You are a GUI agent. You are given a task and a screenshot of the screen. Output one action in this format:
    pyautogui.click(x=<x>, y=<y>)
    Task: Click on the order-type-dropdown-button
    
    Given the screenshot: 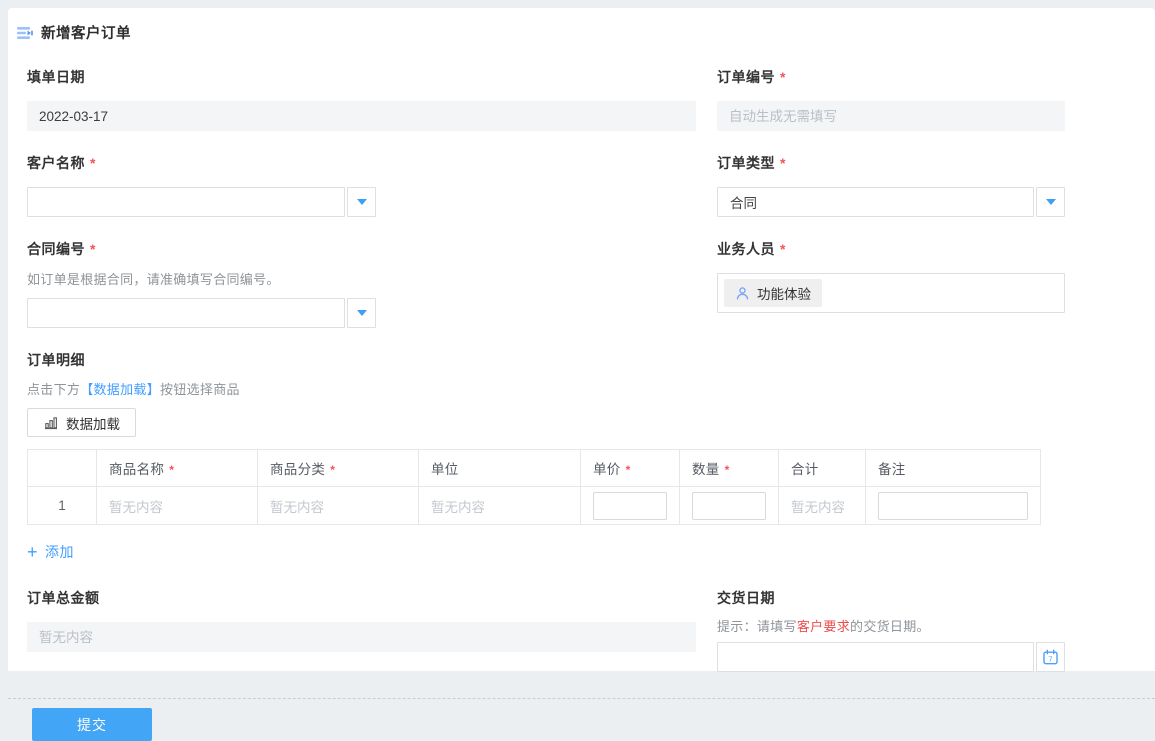 What is the action you would take?
    pyautogui.click(x=1050, y=202)
    